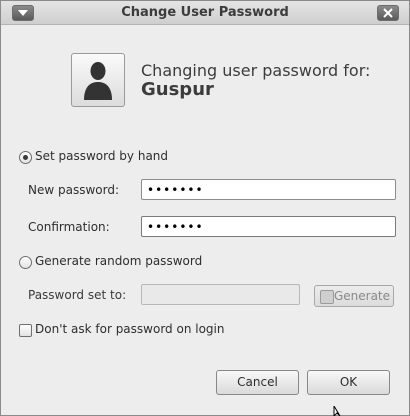 Image resolution: width=410 pixels, height=416 pixels. Describe the element at coordinates (77, 295) in the screenshot. I see `password-set-to-label: Password set to:` at that location.